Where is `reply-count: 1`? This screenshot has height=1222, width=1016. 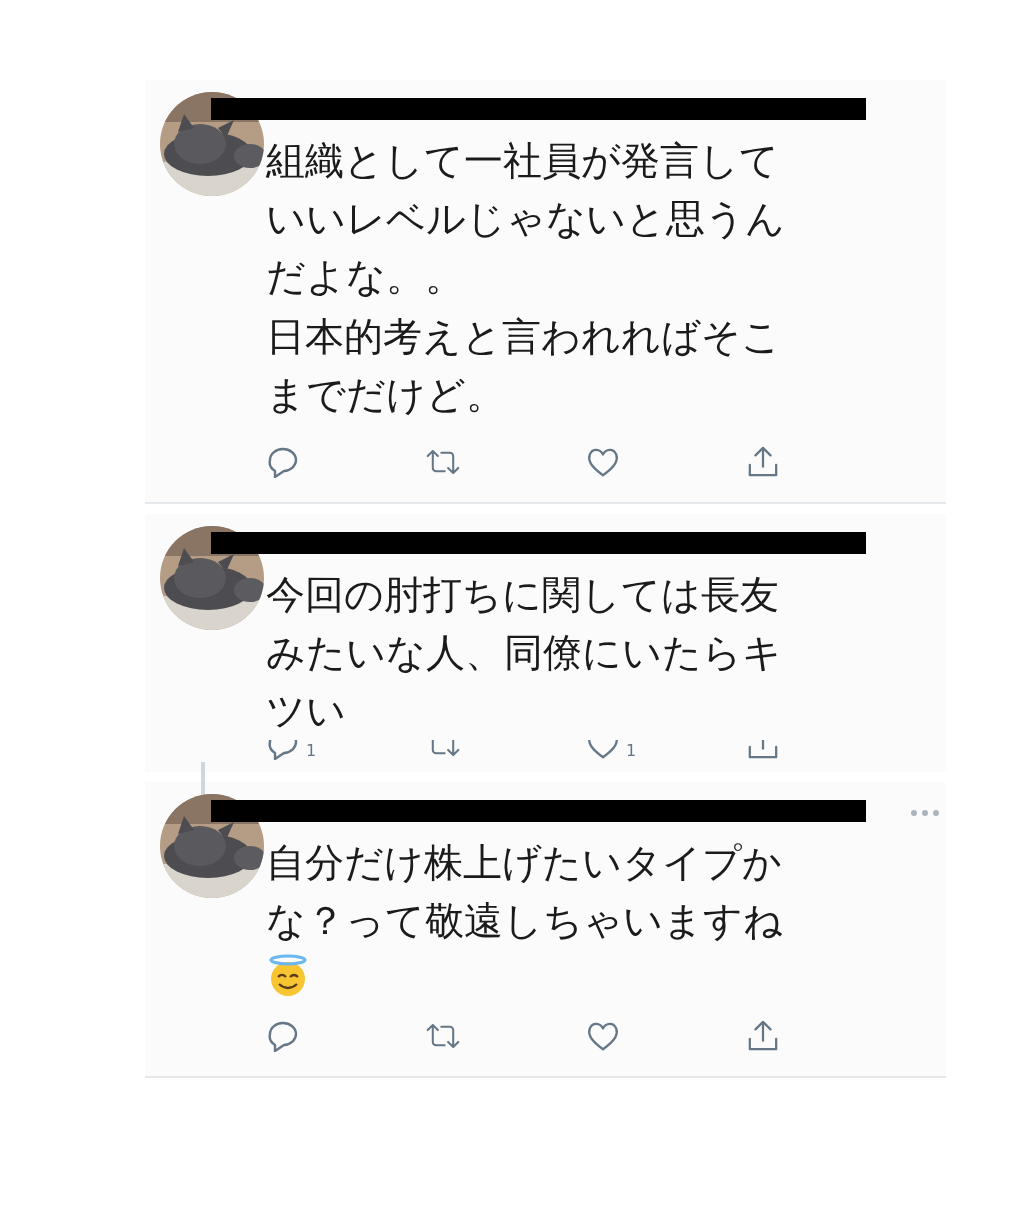
reply-count: 1 is located at coordinates (311, 751).